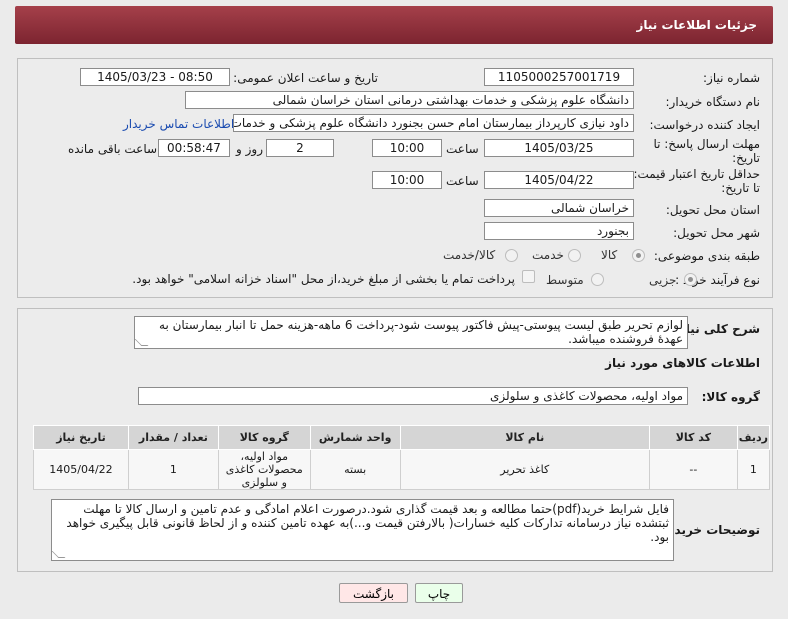 This screenshot has width=788, height=619. I want to click on cell-name: کاغذ تحریر, so click(524, 469).